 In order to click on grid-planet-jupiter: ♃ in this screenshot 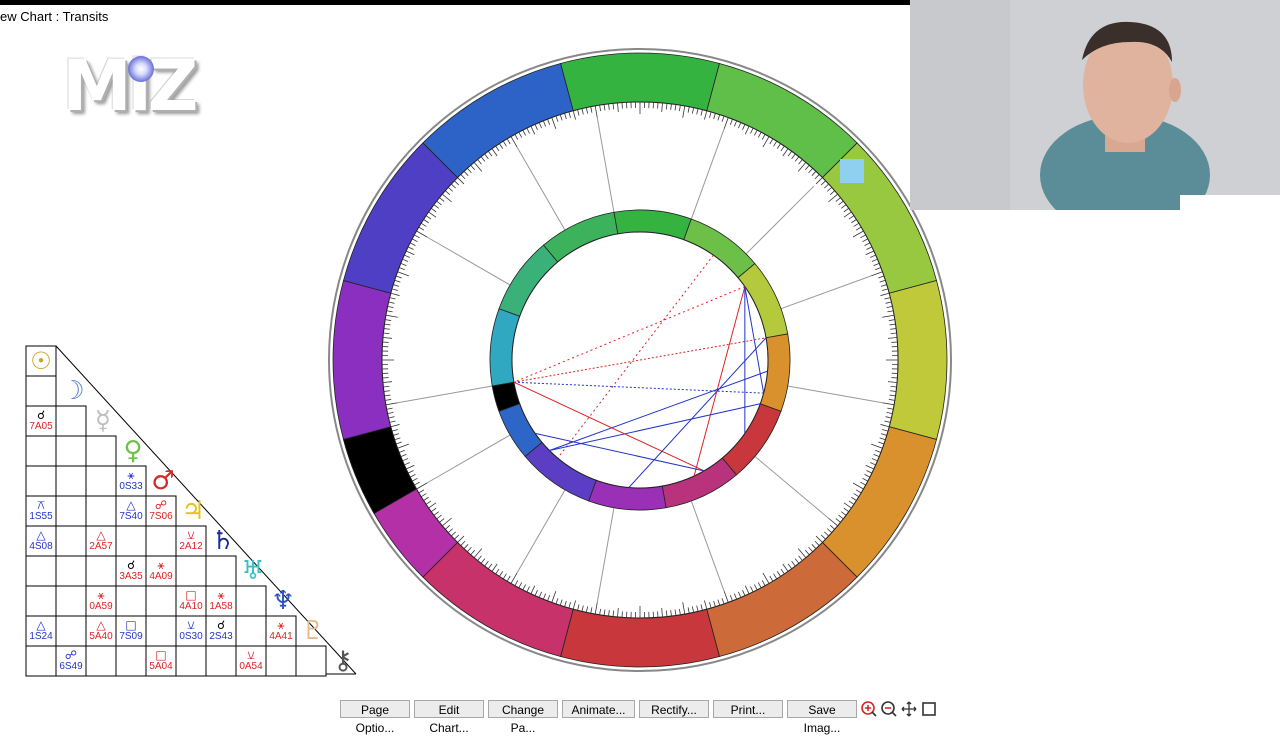, I will do `click(193, 511)`.